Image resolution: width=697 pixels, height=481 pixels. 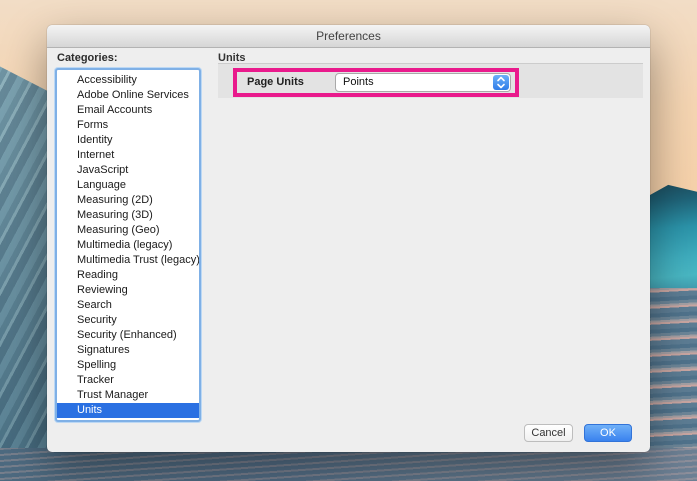 I want to click on sidebar-item-multimedia-legacy: Multimedia (legacy), so click(x=128, y=245).